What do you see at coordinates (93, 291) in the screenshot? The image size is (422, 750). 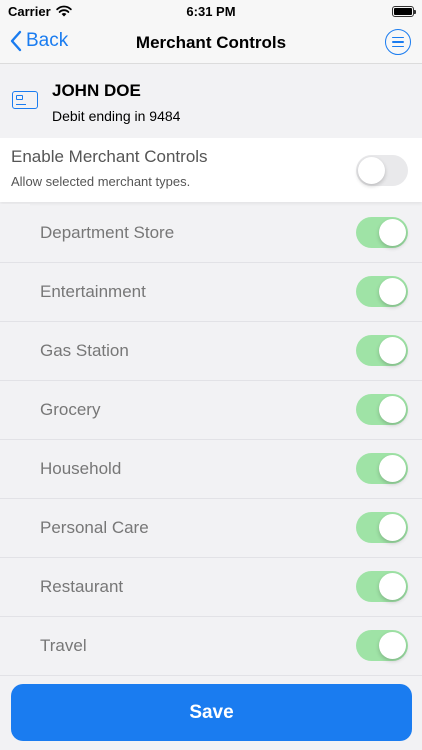 I see `merchant-label: Entertainment` at bounding box center [93, 291].